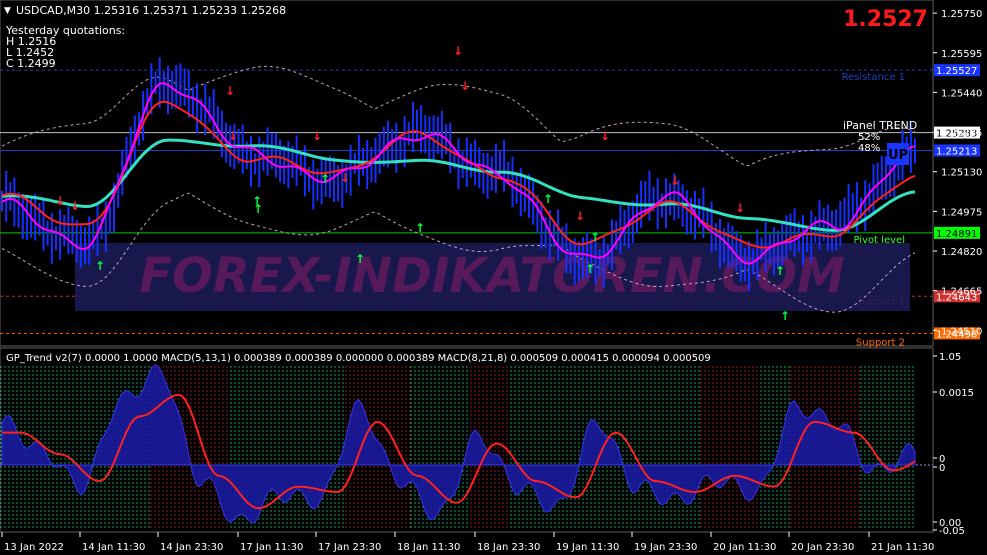  I want to click on price-tick-label: 1.25595, so click(961, 54).